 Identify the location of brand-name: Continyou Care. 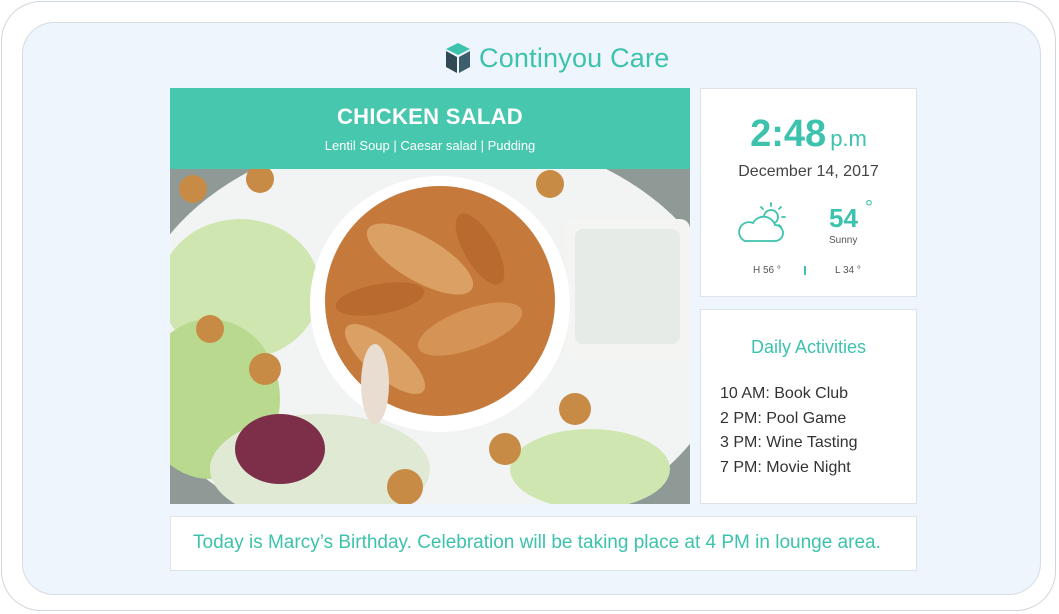
(574, 58).